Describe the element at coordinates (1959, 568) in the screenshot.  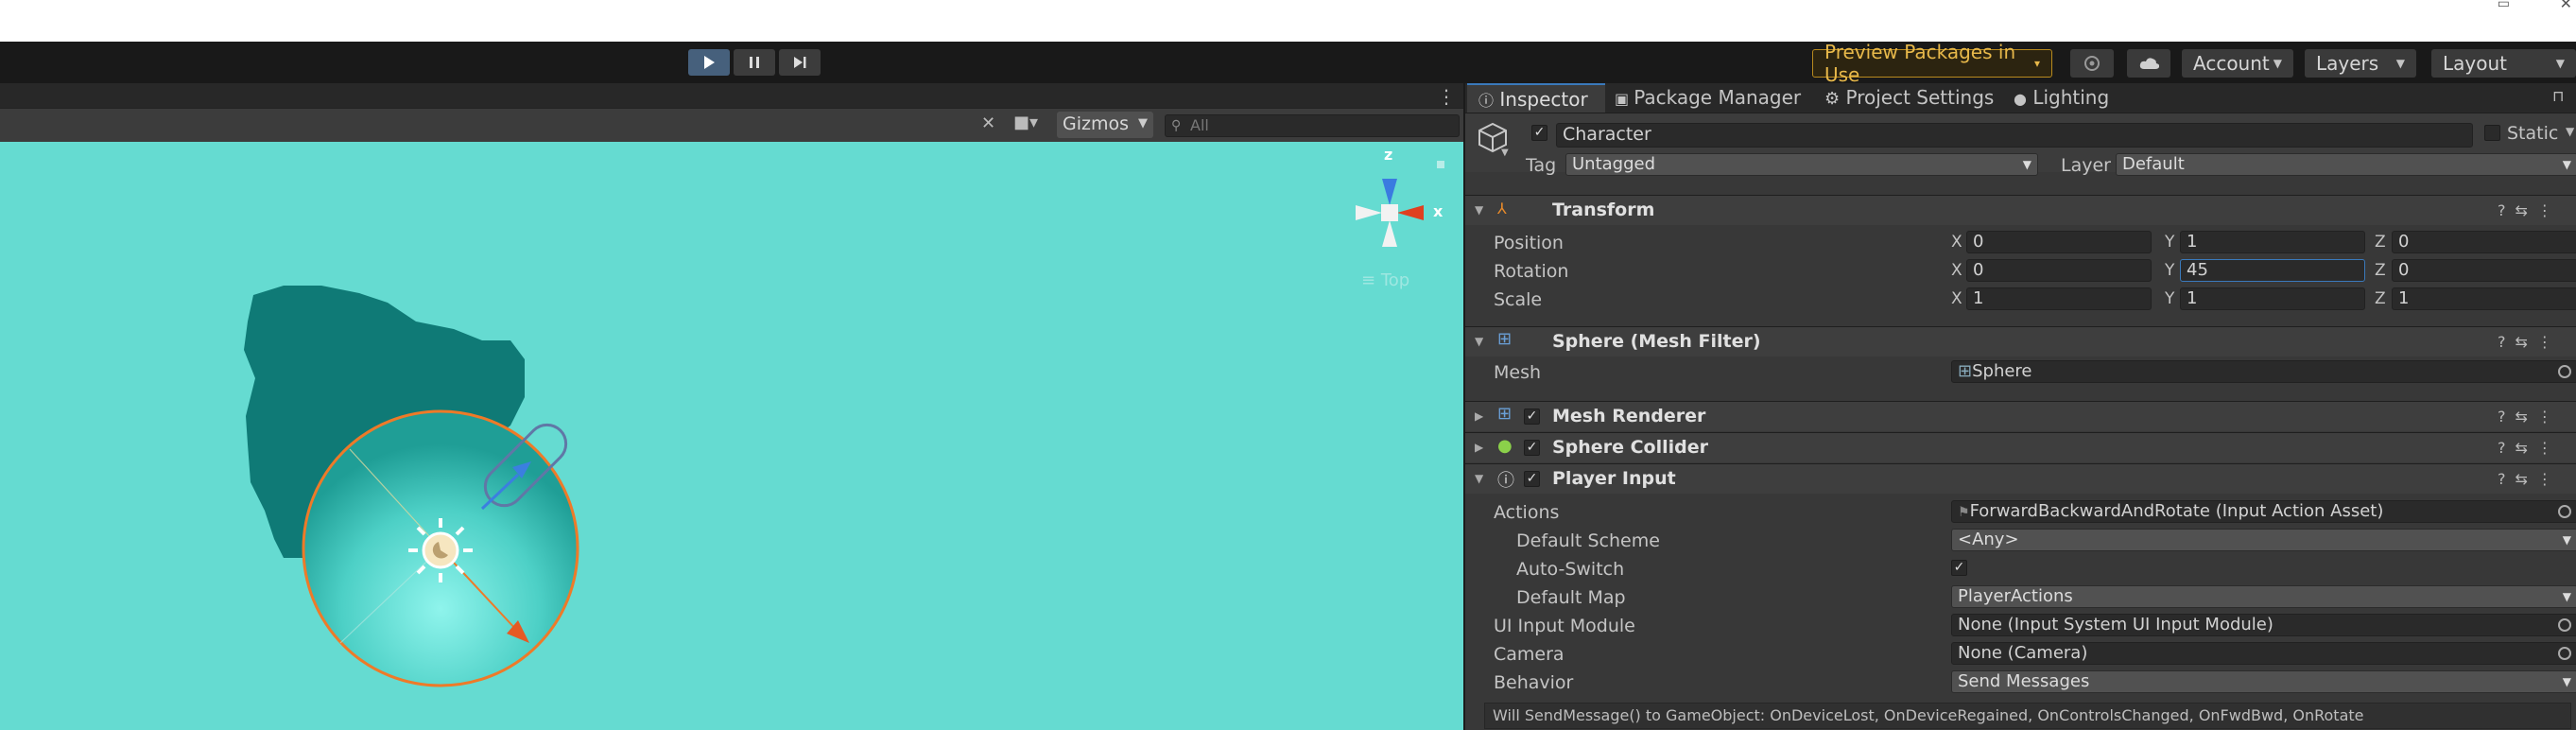
I see `auto-switch-checkbox: ✓` at that location.